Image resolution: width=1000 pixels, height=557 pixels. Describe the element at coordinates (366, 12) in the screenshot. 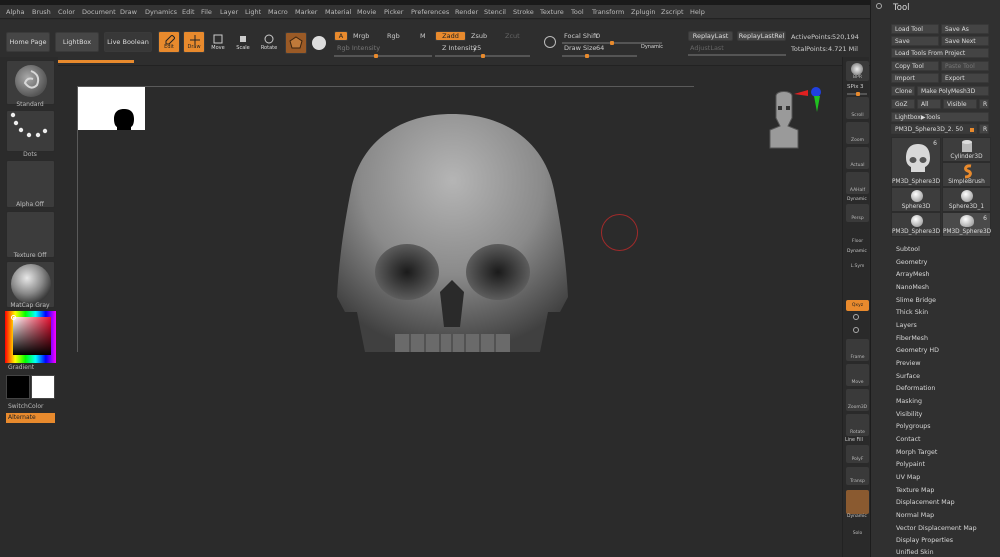

I see `menu-movie: Movie` at that location.